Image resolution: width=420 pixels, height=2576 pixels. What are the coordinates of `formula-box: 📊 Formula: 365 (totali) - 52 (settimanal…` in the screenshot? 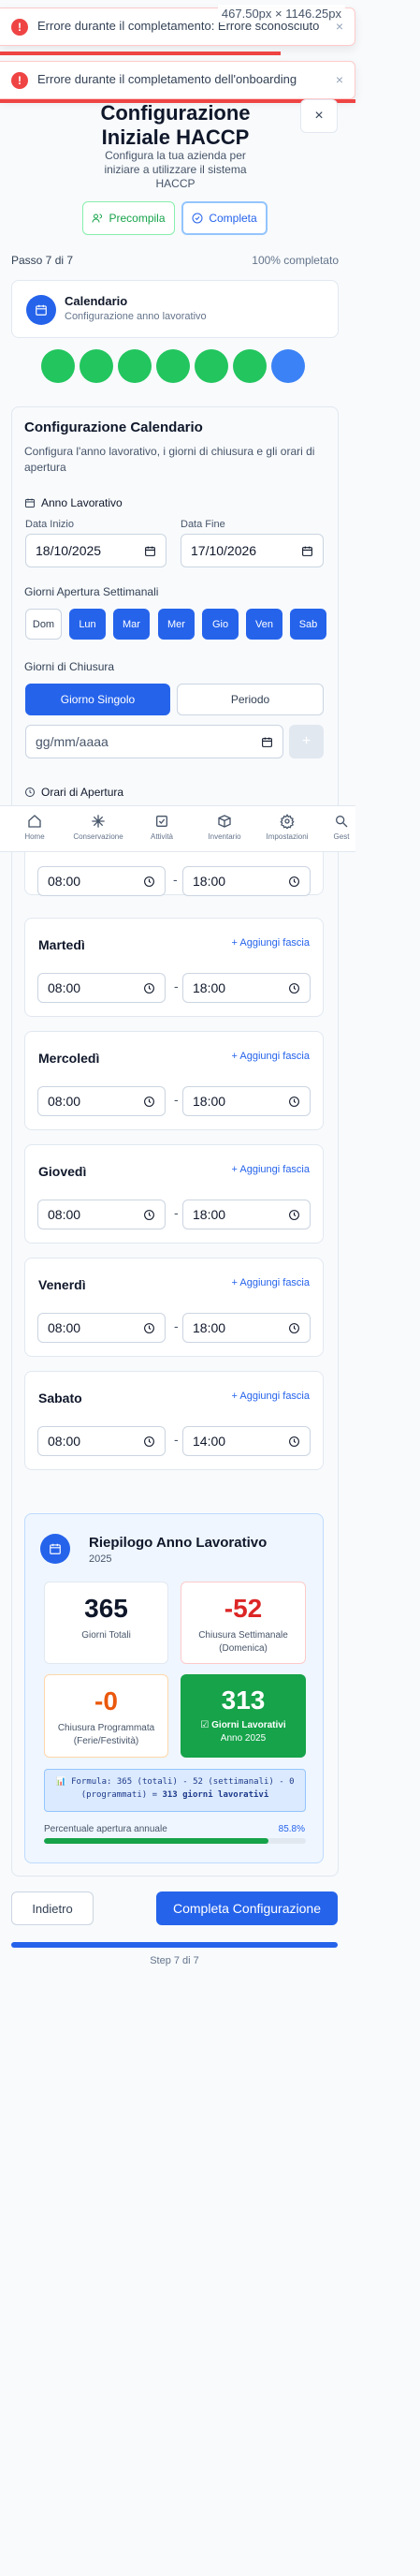 It's located at (175, 1790).